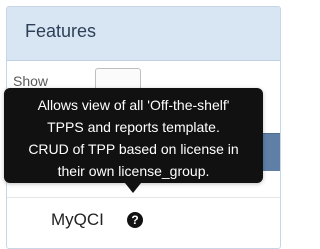 This screenshot has height=249, width=320. Describe the element at coordinates (135, 220) in the screenshot. I see `question-circle-icon: ?` at that location.